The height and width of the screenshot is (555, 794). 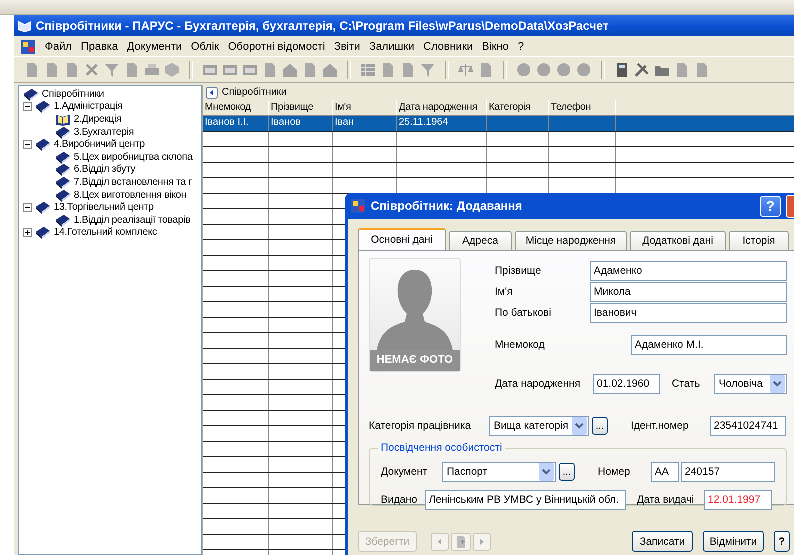 What do you see at coordinates (688, 313) in the screenshot?
I see `input-field: Іванович` at bounding box center [688, 313].